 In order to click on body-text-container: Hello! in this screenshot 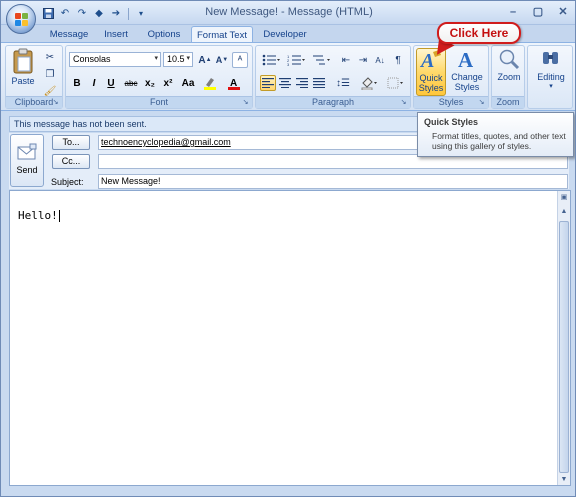, I will do `click(39, 215)`.